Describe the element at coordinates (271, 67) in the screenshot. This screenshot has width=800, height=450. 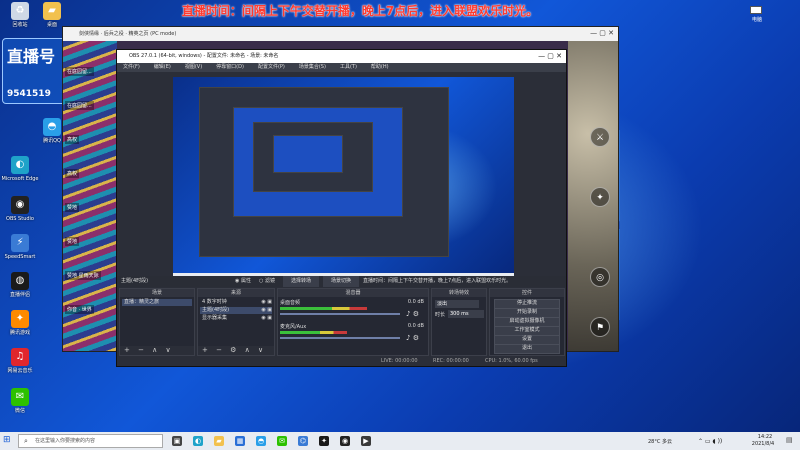
I see `obs-menu-item: 配置文件(P)` at that location.